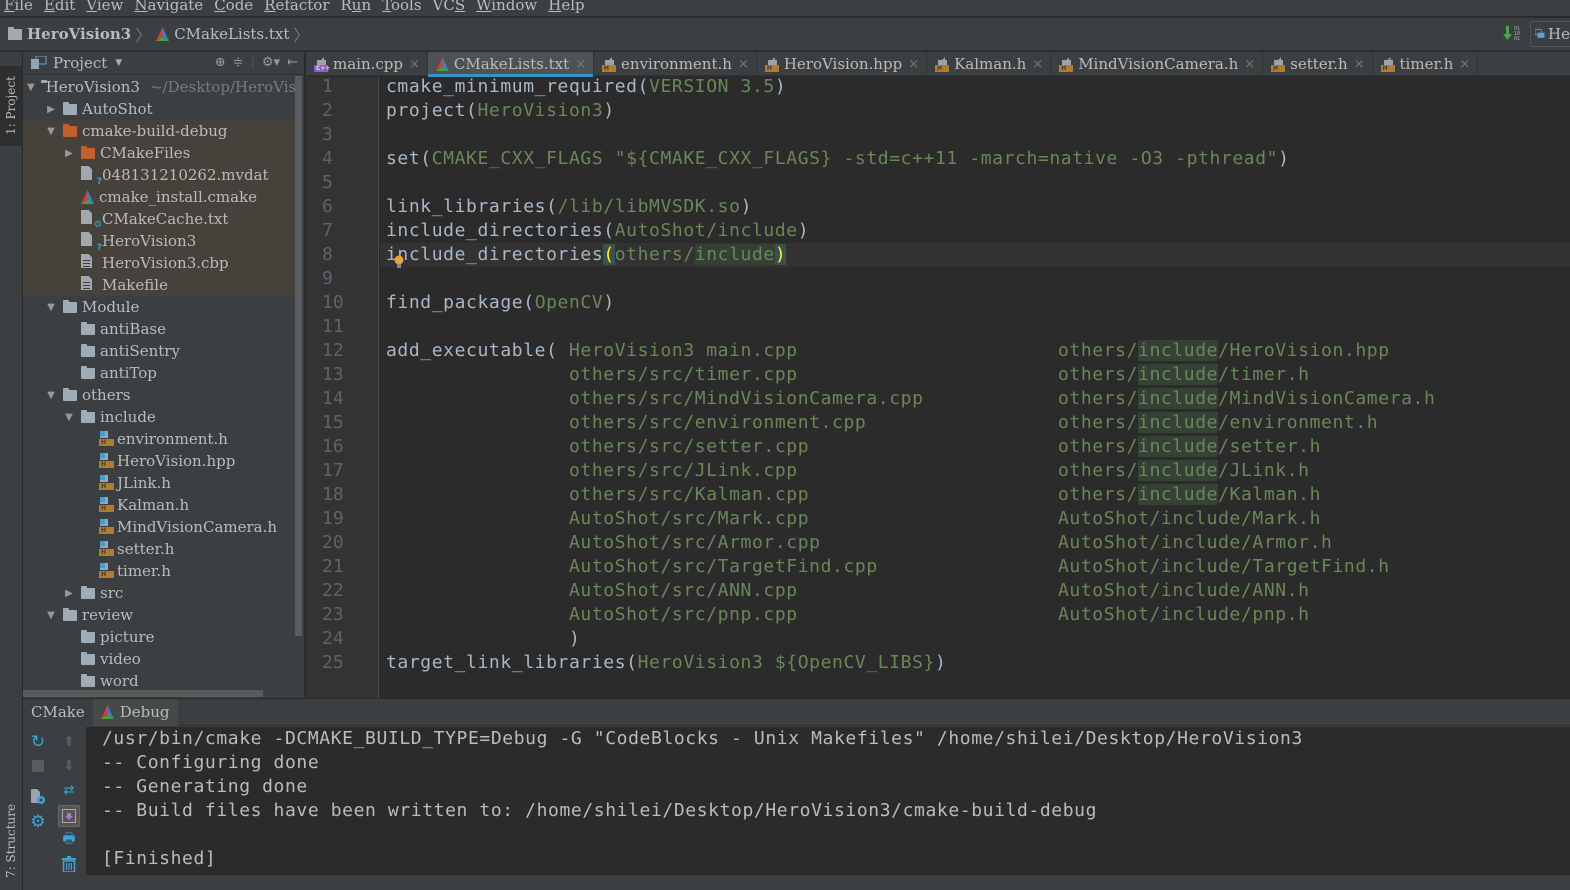 The height and width of the screenshot is (890, 1570). I want to click on print-icon: 🖶, so click(69, 840).